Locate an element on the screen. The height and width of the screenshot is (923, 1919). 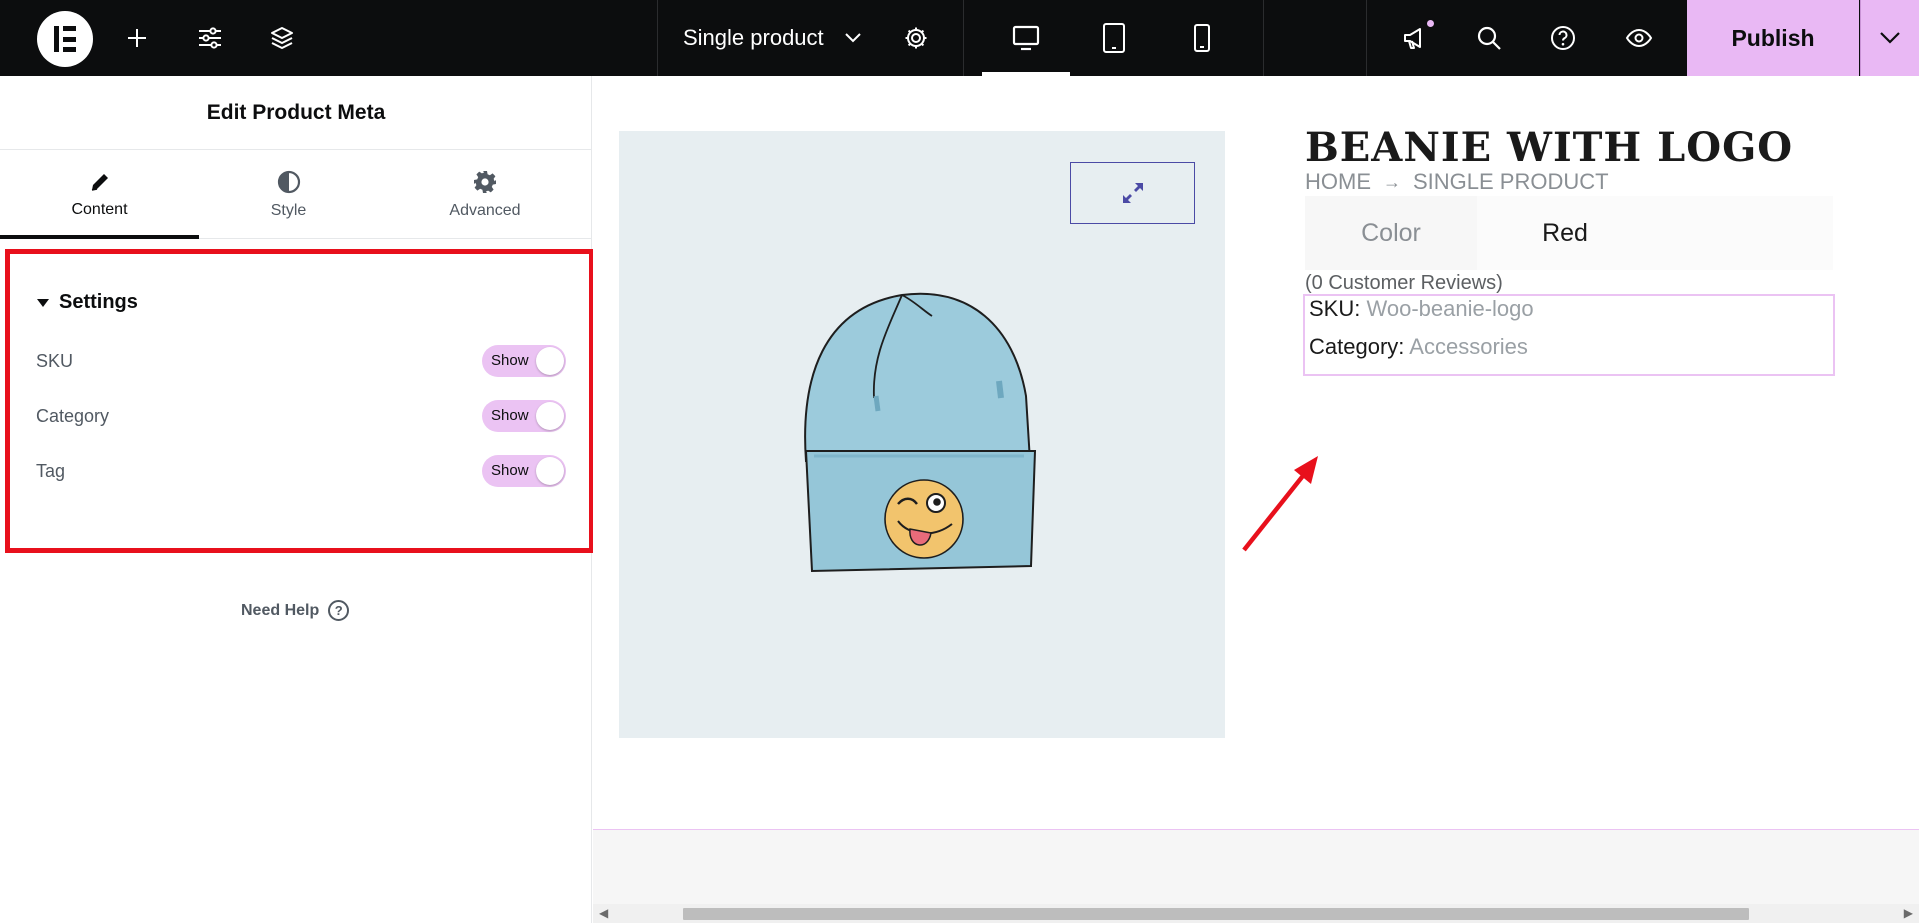
device-tablet-button is located at coordinates (1114, 38).